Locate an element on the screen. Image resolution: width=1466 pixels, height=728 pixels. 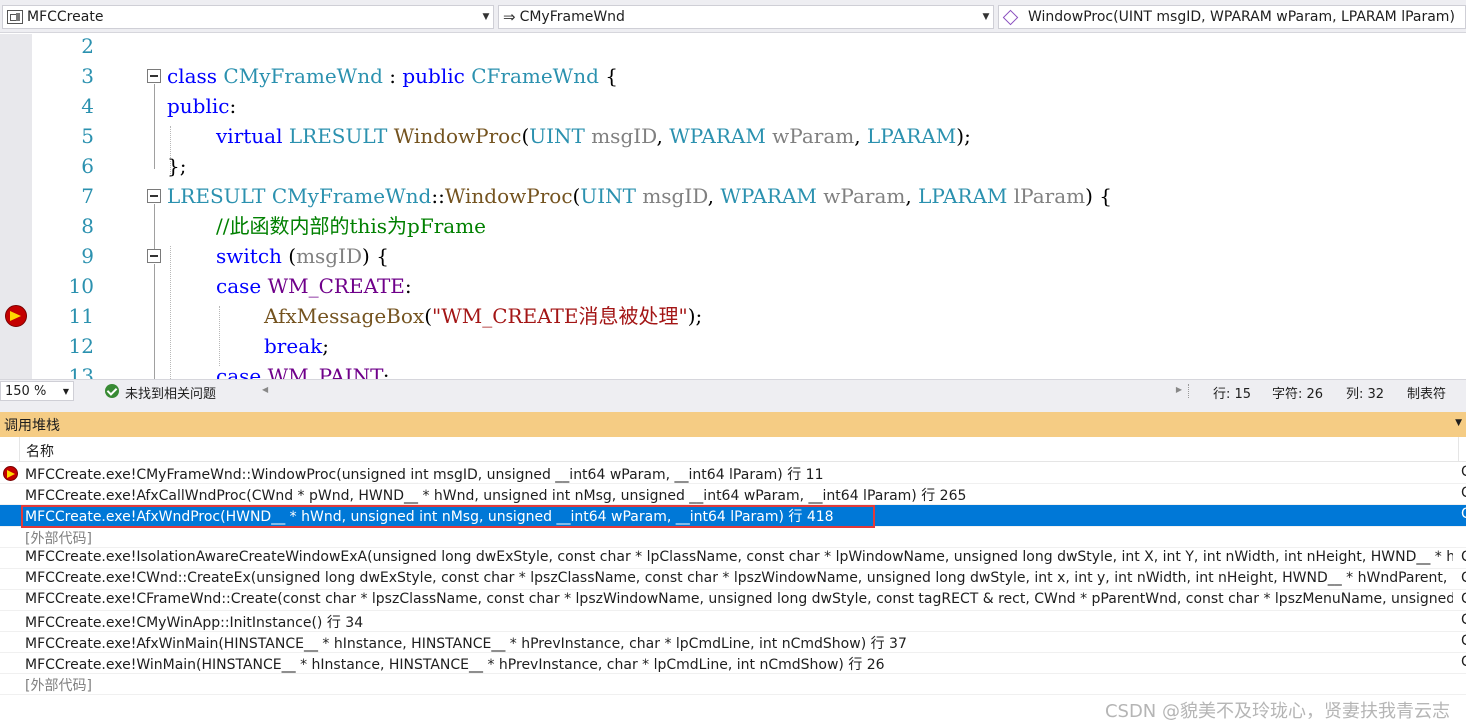
class-dropdown-label: CMyFrameWnd is located at coordinates (572, 17).